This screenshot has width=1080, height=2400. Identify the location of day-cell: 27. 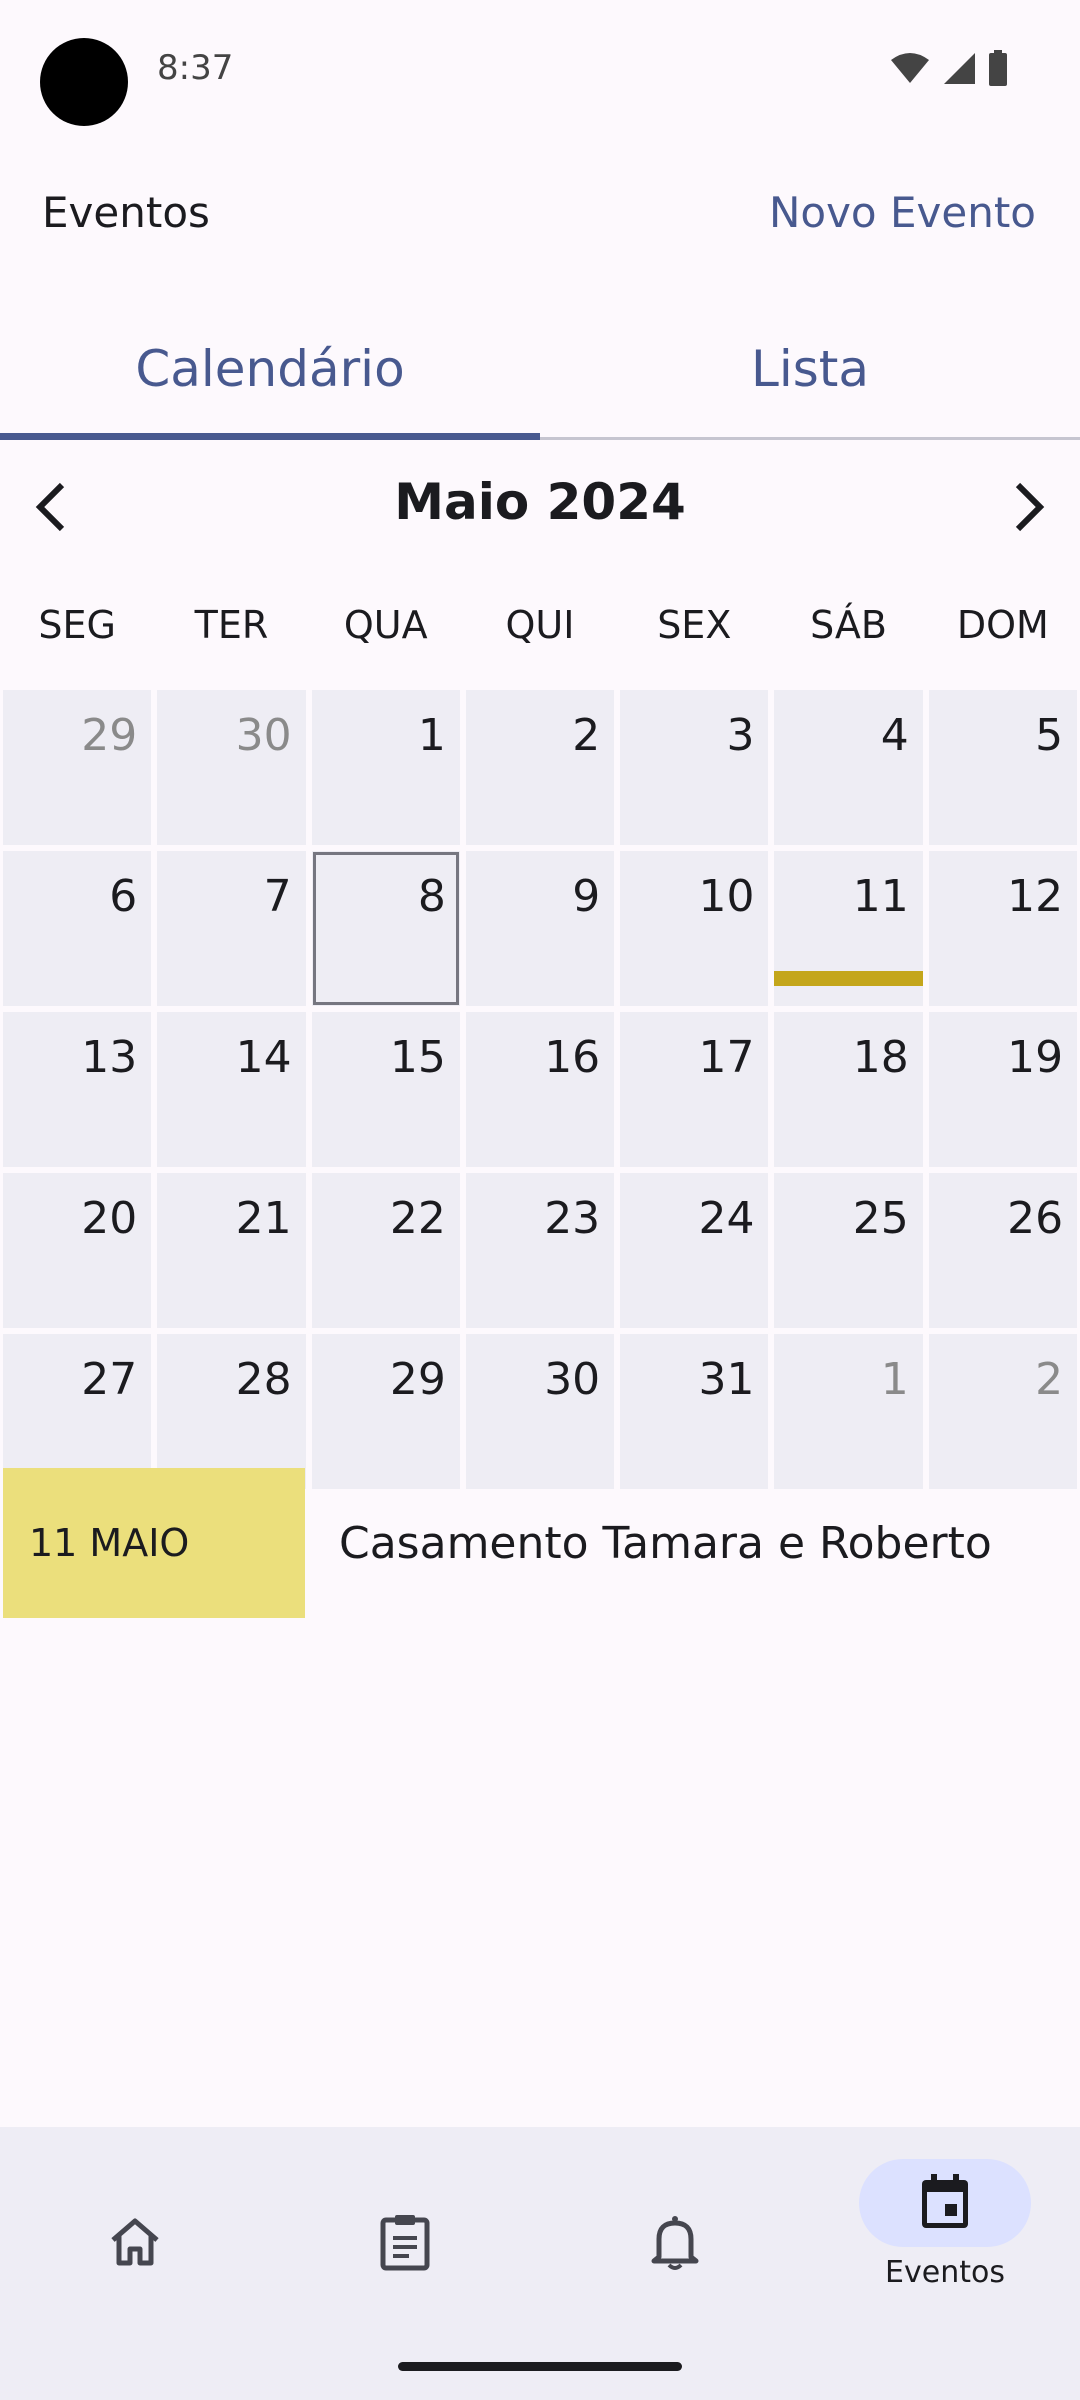
(77, 1411).